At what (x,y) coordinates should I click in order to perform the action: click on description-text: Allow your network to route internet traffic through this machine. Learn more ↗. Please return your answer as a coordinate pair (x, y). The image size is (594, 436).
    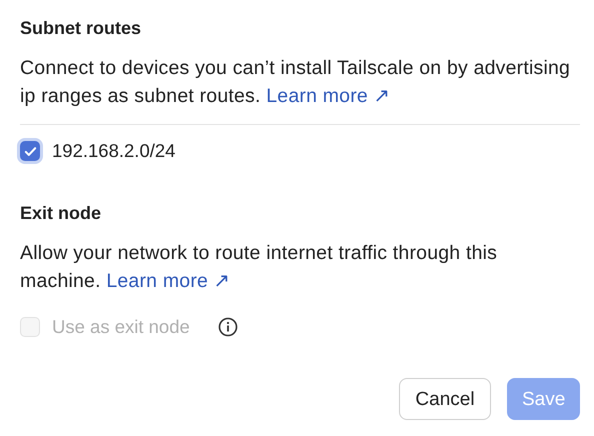
    Looking at the image, I should click on (259, 267).